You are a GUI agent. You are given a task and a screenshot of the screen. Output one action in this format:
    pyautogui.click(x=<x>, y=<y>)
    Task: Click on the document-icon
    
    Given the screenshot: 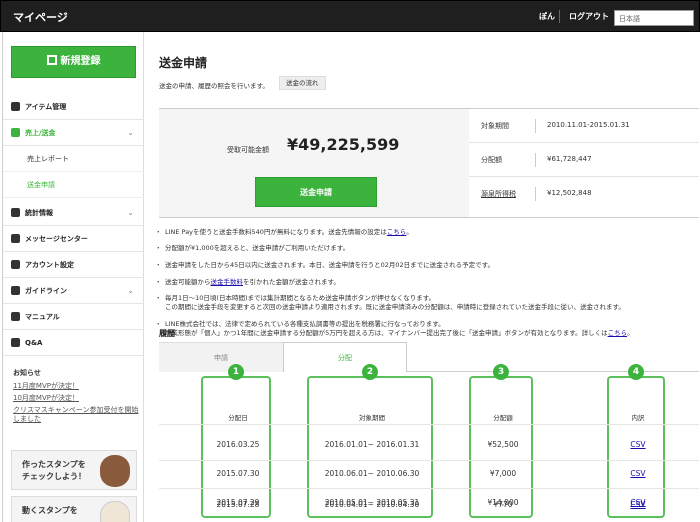 What is the action you would take?
    pyautogui.click(x=15, y=316)
    